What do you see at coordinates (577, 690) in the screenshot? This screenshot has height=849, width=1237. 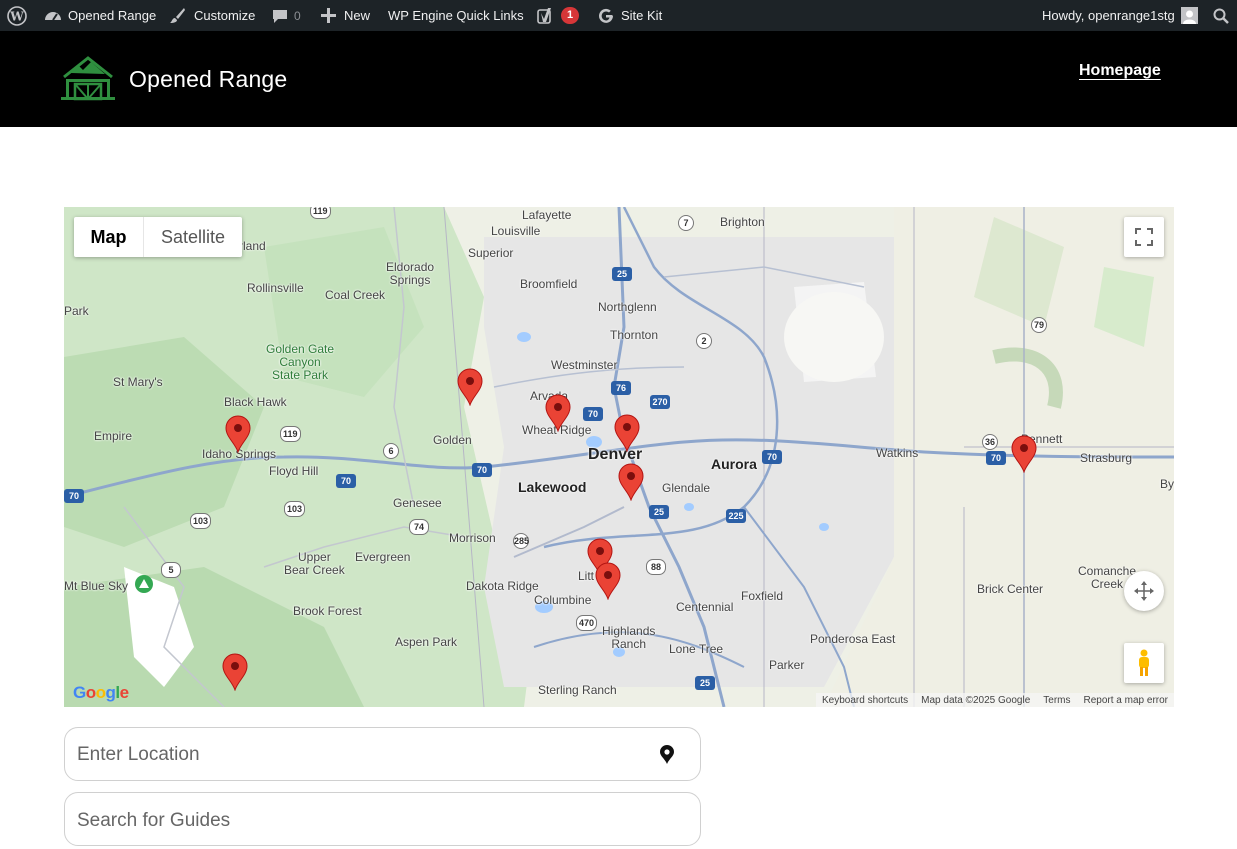 I see `map-label: Sterling Ranch` at bounding box center [577, 690].